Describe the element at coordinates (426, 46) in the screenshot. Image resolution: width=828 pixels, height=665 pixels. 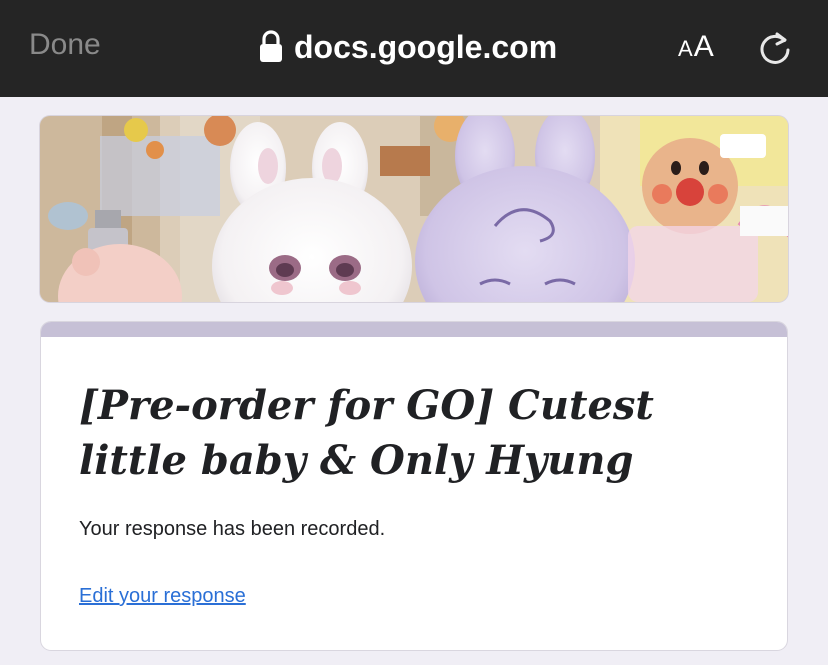
I see `url-text: docs.google.com` at that location.